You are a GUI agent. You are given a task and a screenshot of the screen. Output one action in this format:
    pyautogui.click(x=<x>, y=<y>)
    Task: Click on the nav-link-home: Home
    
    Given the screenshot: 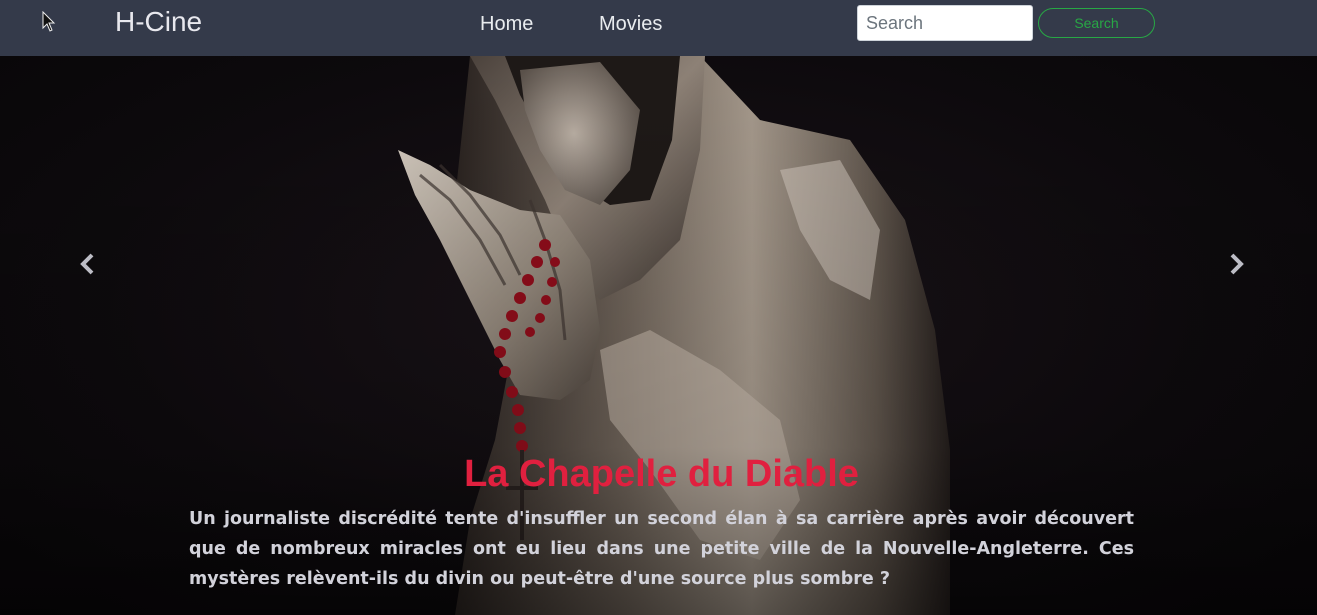 What is the action you would take?
    pyautogui.click(x=506, y=24)
    